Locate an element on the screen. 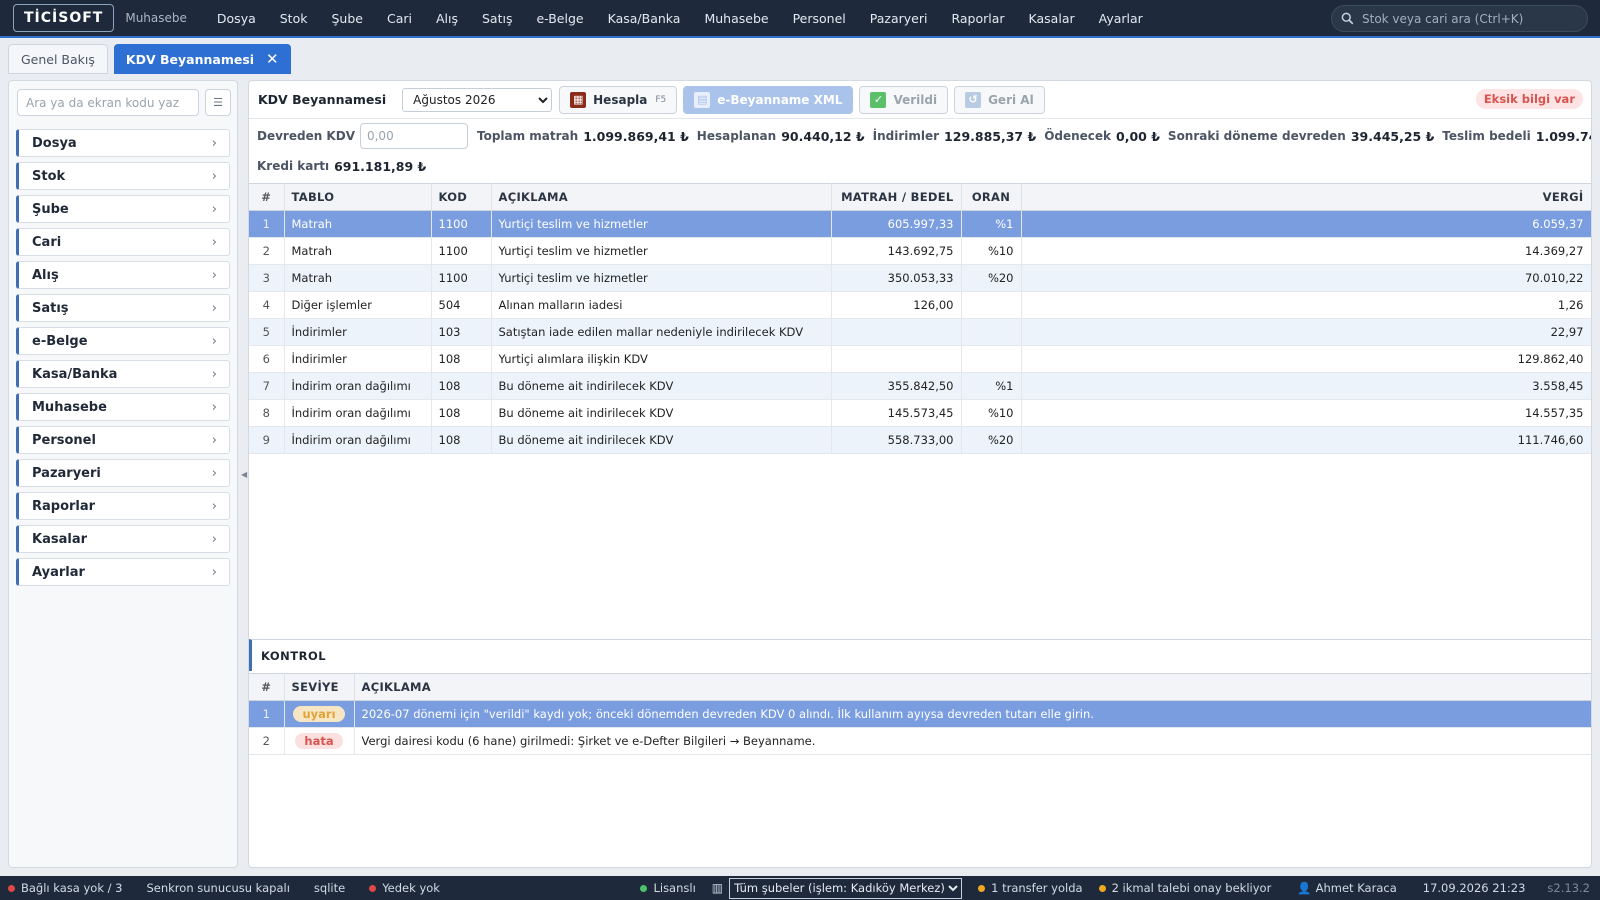  hesapla-button: ▦ Hesapla F5 is located at coordinates (618, 99).